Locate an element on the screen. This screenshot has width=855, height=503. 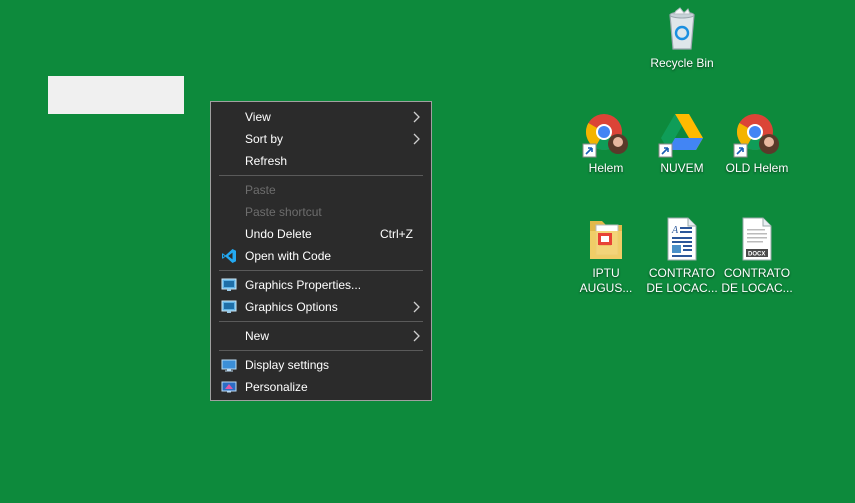
menu-item-paste: Paste is located at coordinates (321, 190).